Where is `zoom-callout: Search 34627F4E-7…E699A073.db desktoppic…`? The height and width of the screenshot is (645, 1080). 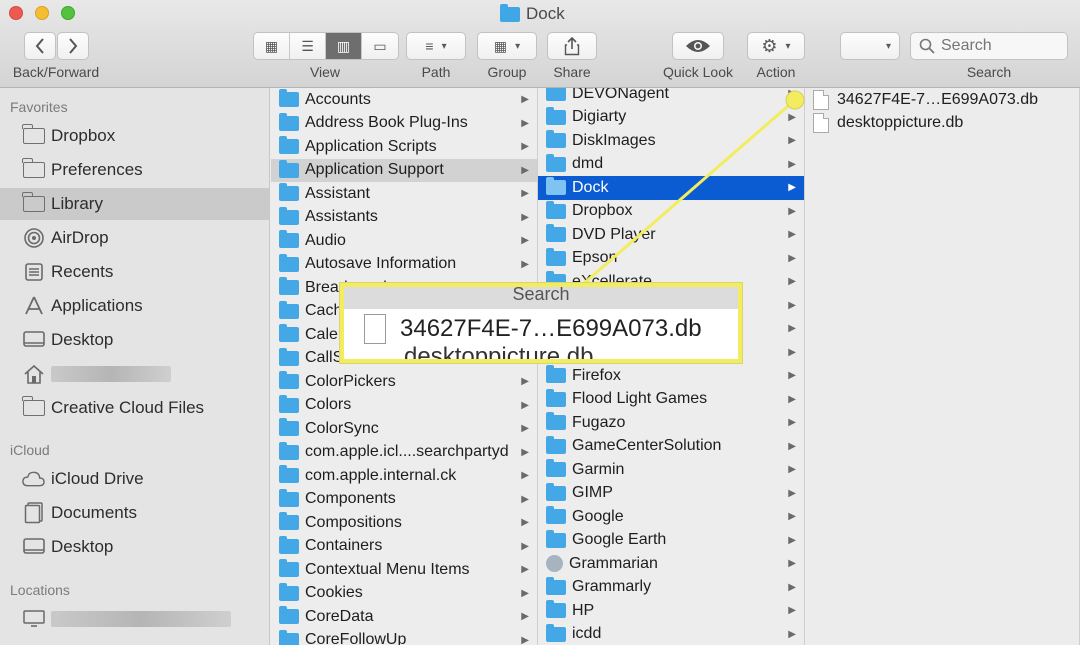 zoom-callout: Search 34627F4E-7…E699A073.db desktoppic… is located at coordinates (541, 323).